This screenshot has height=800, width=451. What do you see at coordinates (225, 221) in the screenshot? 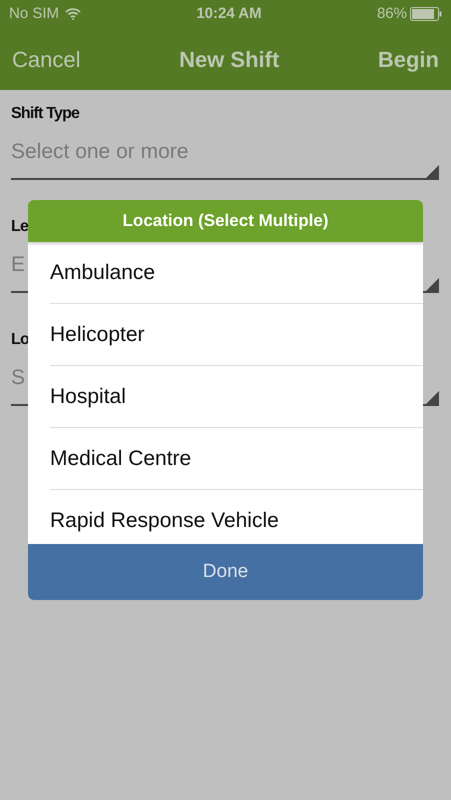
I see `dialog-title: Location (Select Multiple)` at bounding box center [225, 221].